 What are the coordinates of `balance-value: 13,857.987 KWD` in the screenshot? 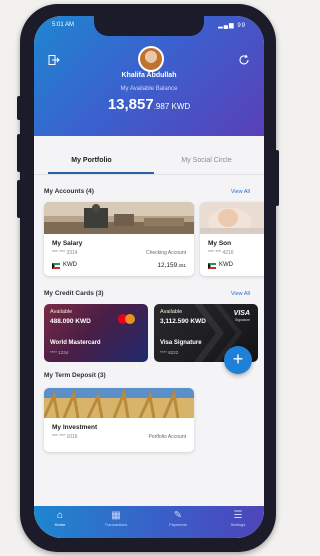 It's located at (149, 105).